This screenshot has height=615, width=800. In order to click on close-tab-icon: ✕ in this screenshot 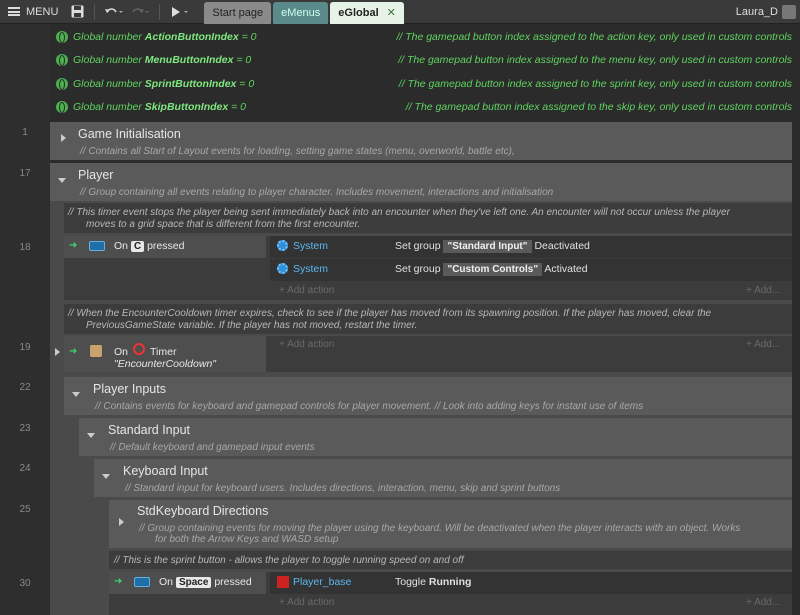, I will do `click(391, 12)`.